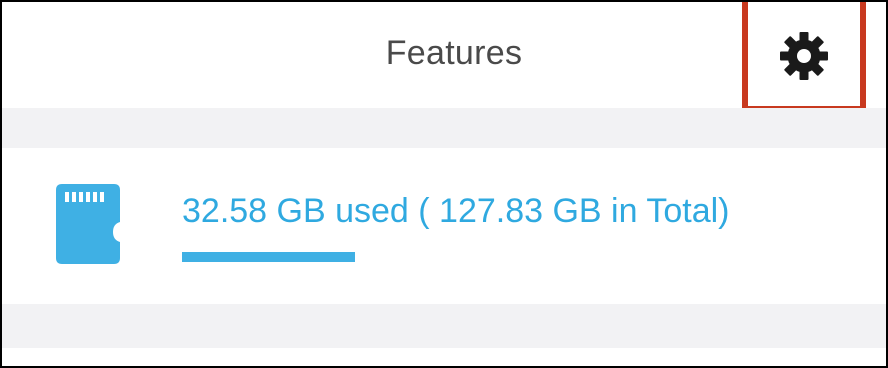 The height and width of the screenshot is (368, 888). Describe the element at coordinates (88, 224) in the screenshot. I see `sd-card-icon` at that location.